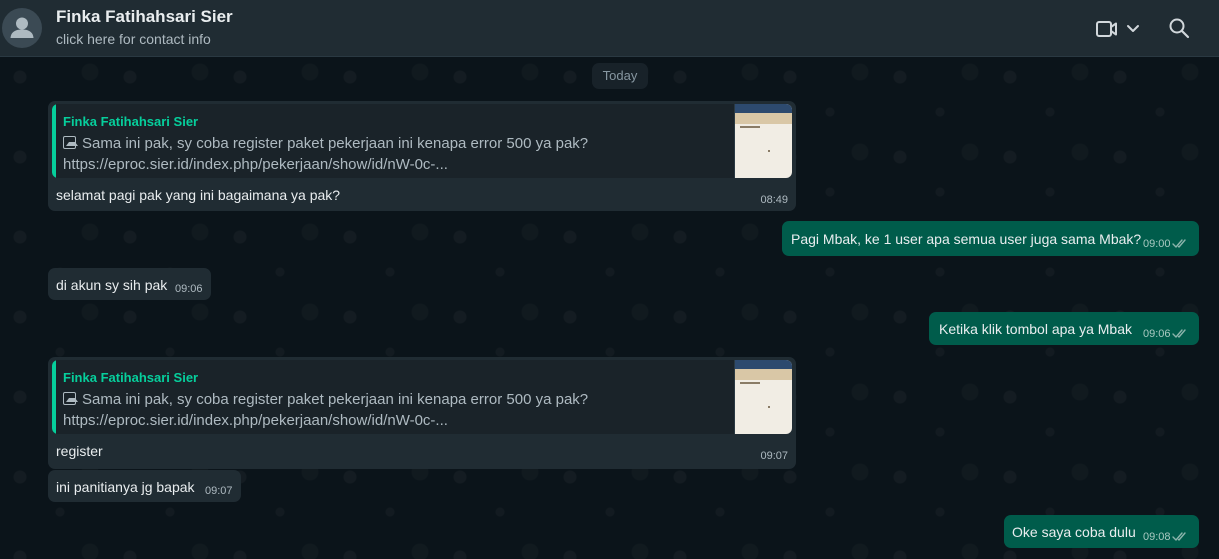 The image size is (1219, 559). What do you see at coordinates (1074, 532) in the screenshot?
I see `message-text: Oke saya coba dulu` at bounding box center [1074, 532].